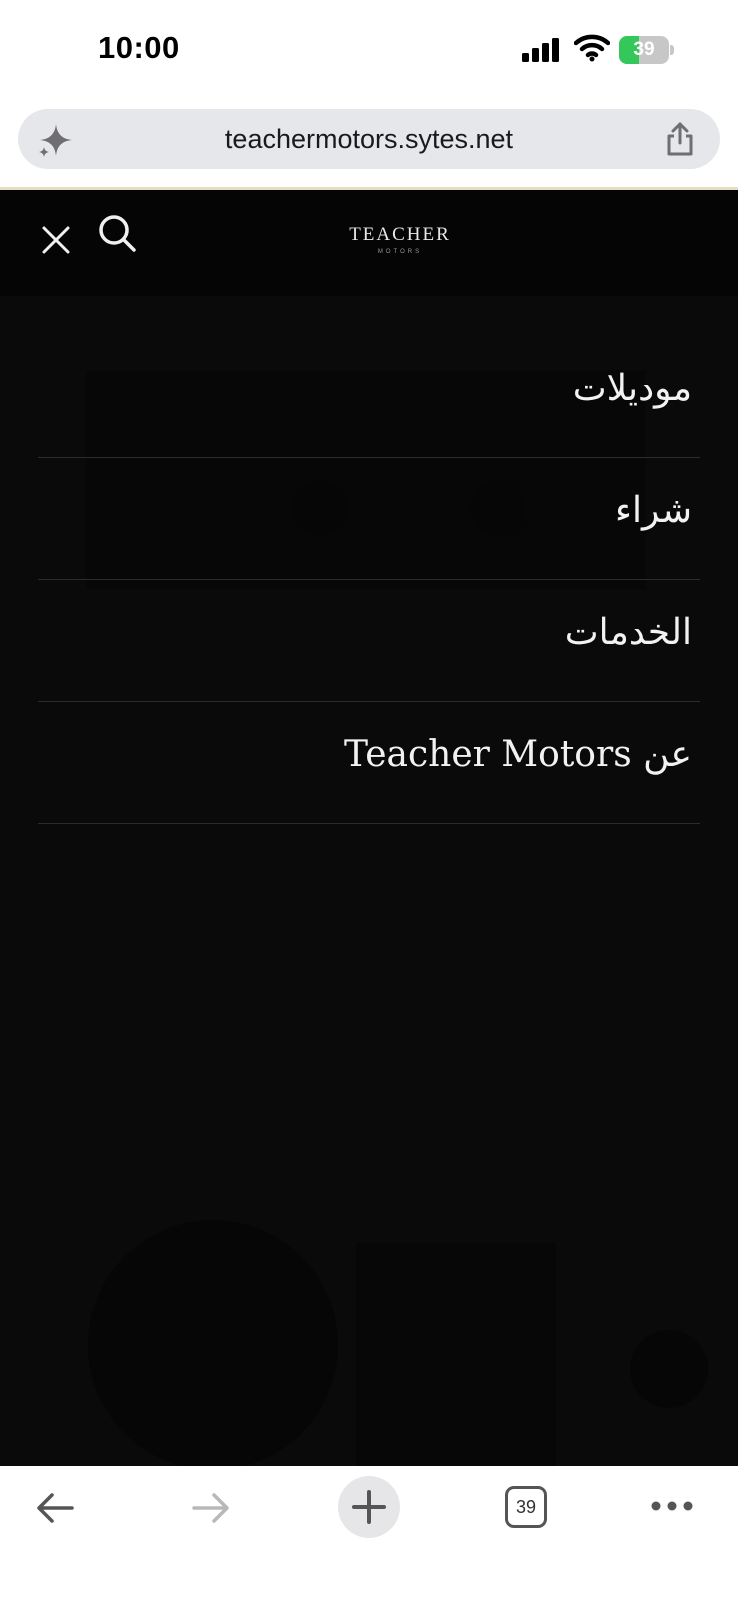 This screenshot has height=1600, width=738. I want to click on plus-icon, so click(369, 1507).